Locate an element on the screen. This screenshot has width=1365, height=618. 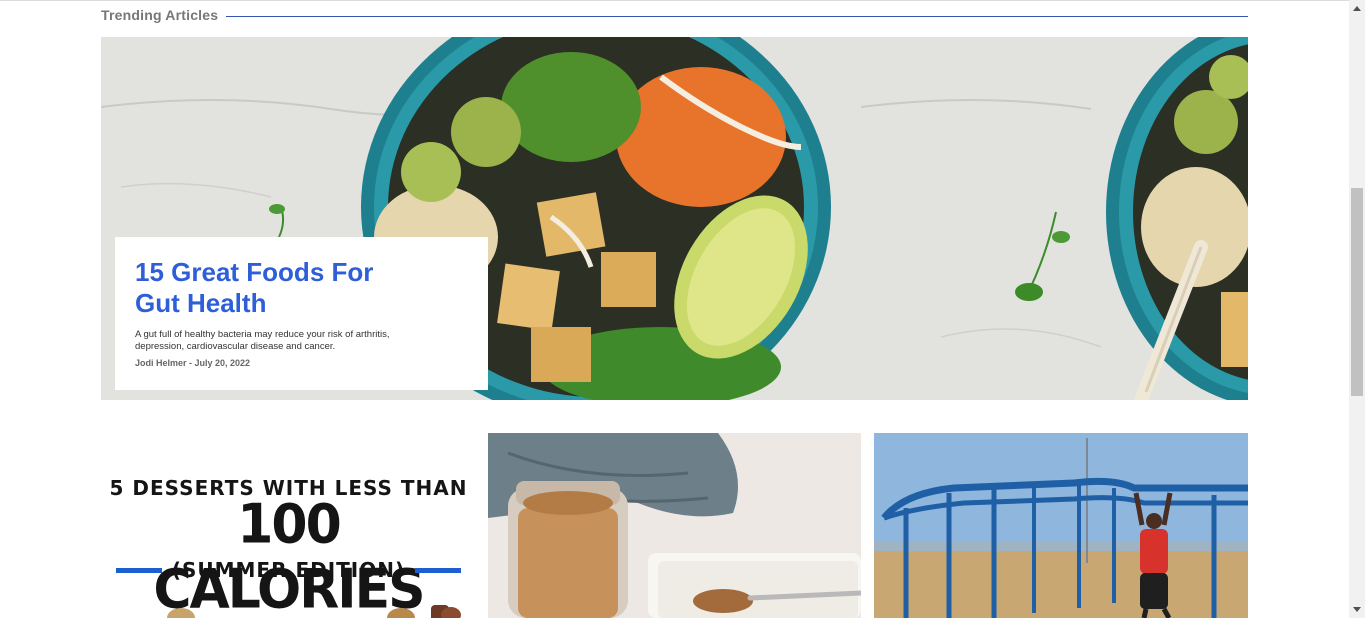
article-card-nut-butter is located at coordinates (674, 525).